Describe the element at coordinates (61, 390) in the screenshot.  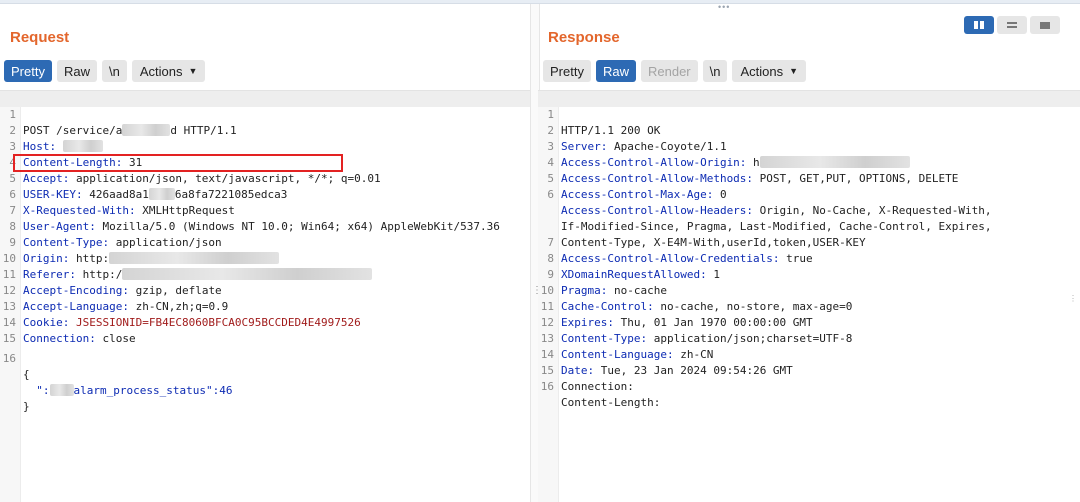
I see `redacted-blur` at that location.